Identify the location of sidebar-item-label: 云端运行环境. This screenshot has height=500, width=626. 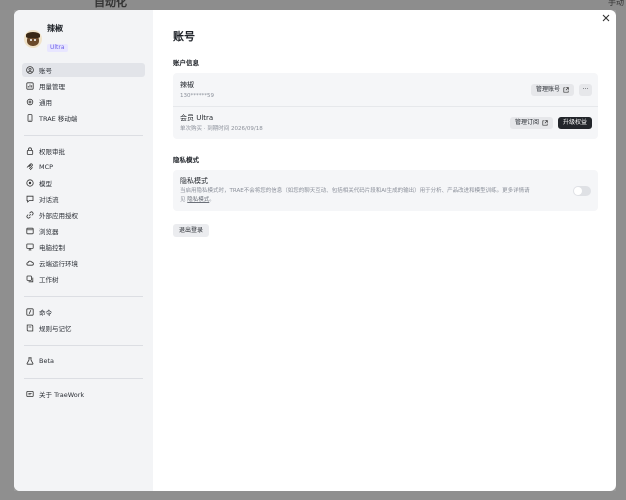
(58, 264).